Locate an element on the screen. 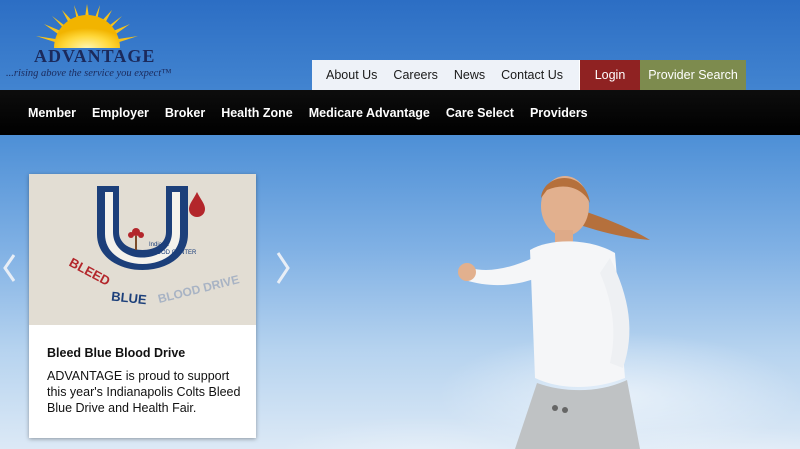 The height and width of the screenshot is (449, 800). utility-links: About Us Careers News Contact Us is located at coordinates (445, 75).